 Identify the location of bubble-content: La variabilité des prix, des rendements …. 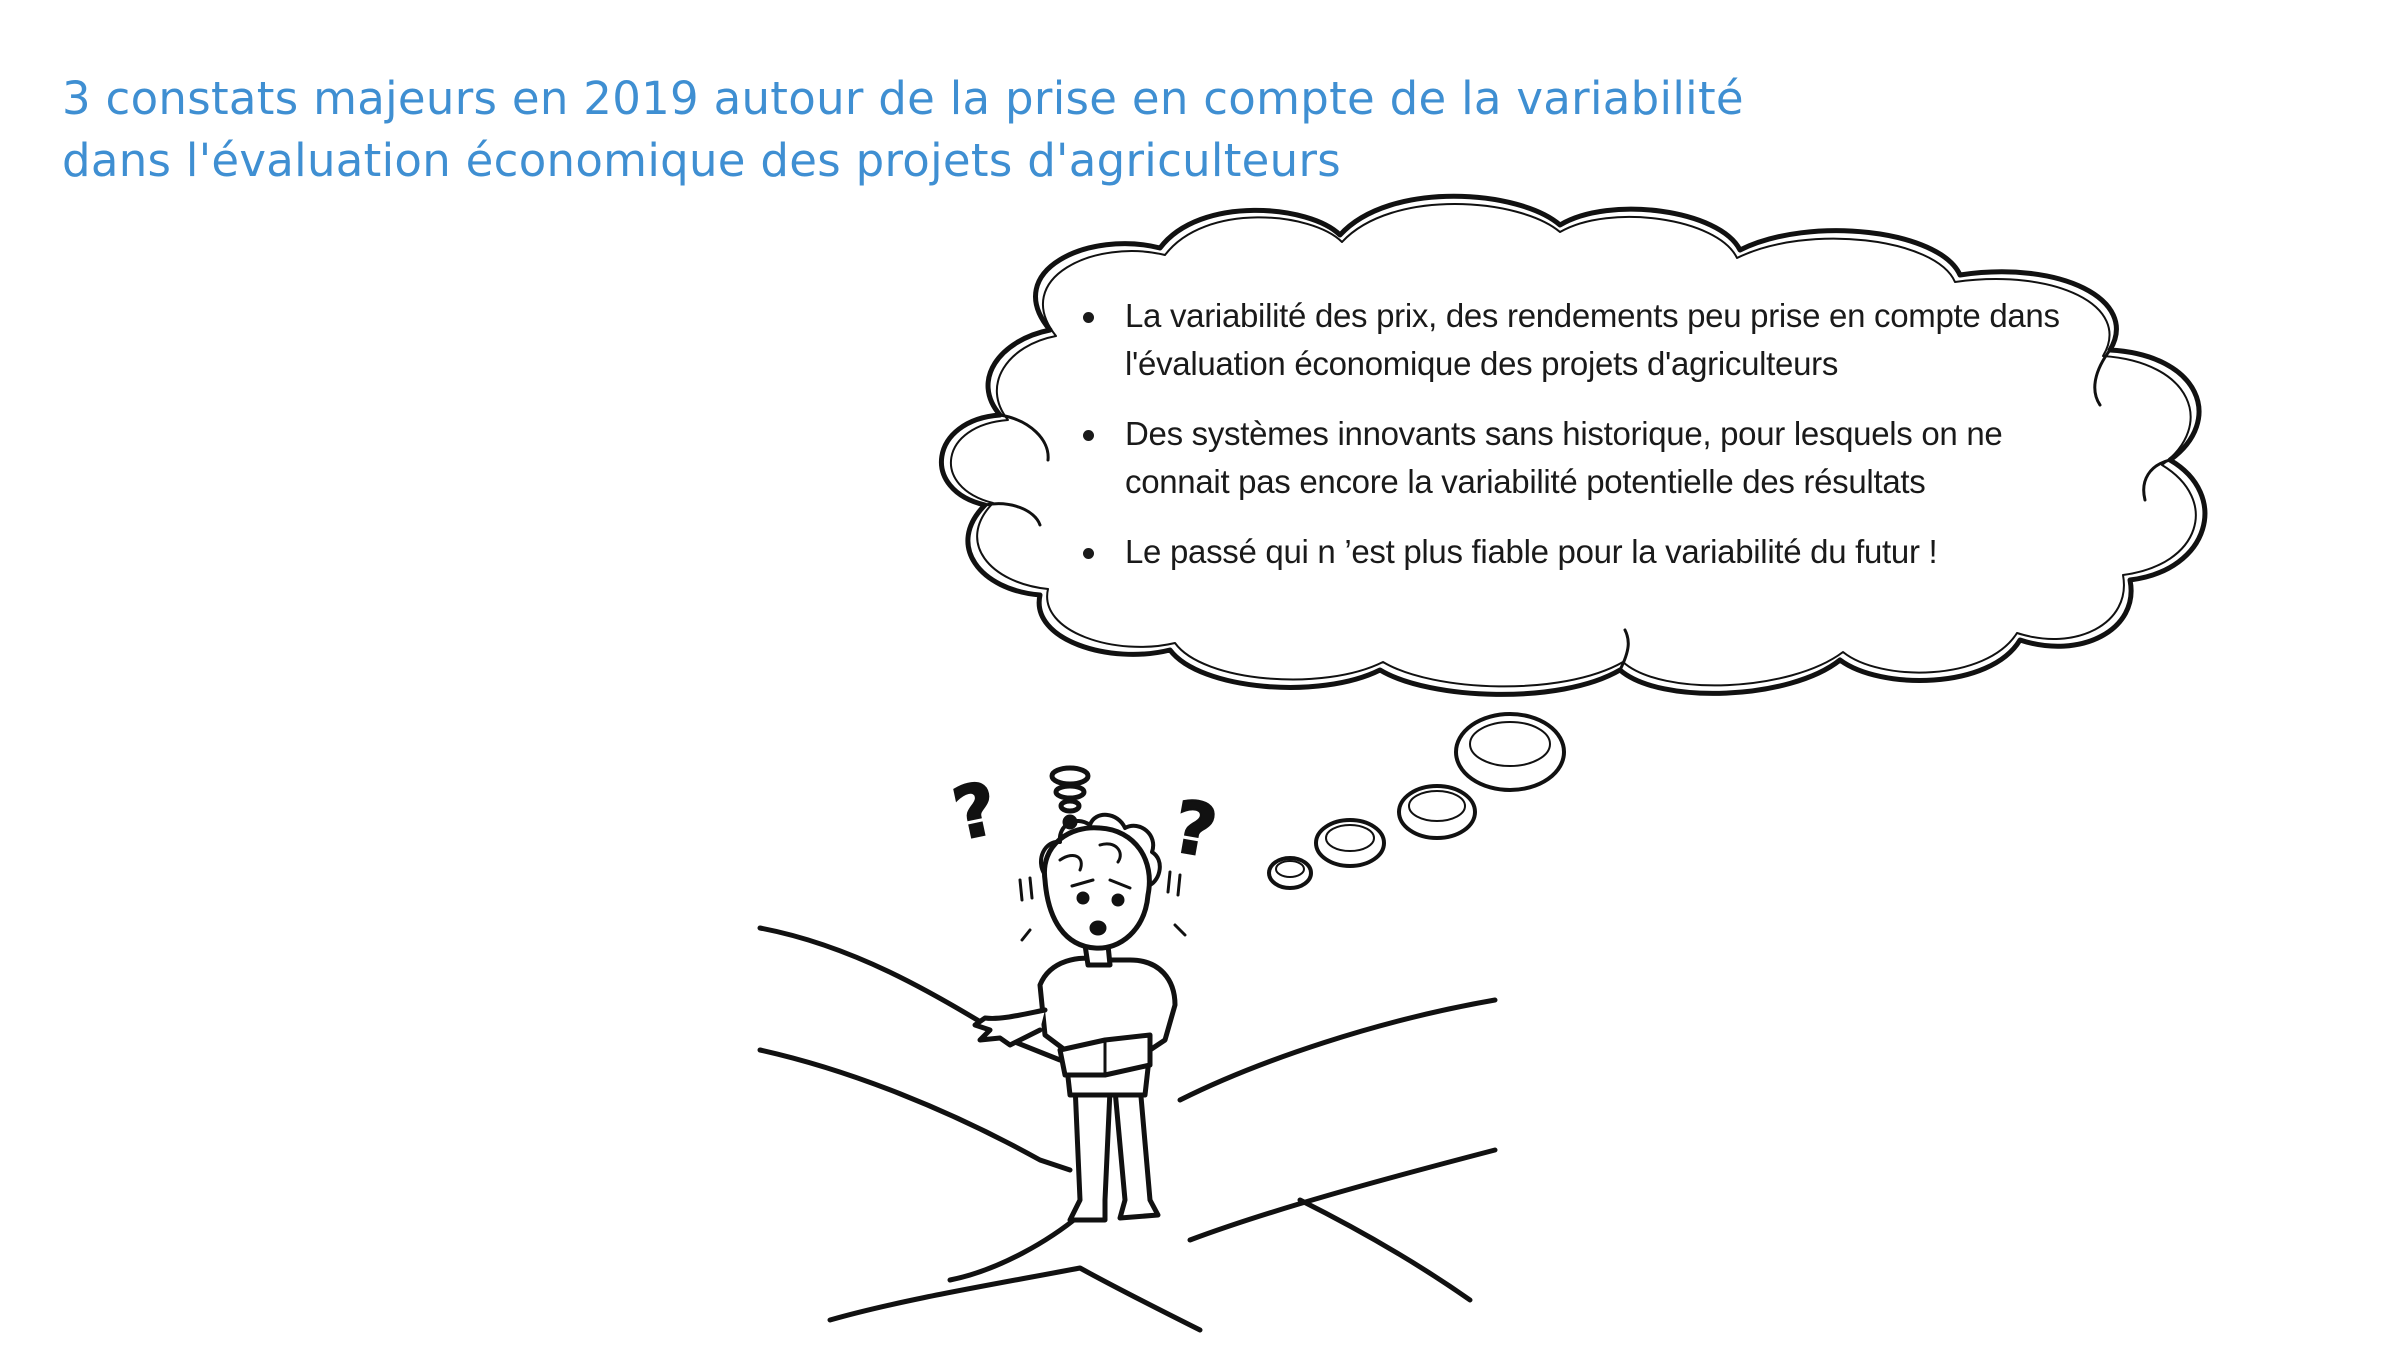
(1595, 445).